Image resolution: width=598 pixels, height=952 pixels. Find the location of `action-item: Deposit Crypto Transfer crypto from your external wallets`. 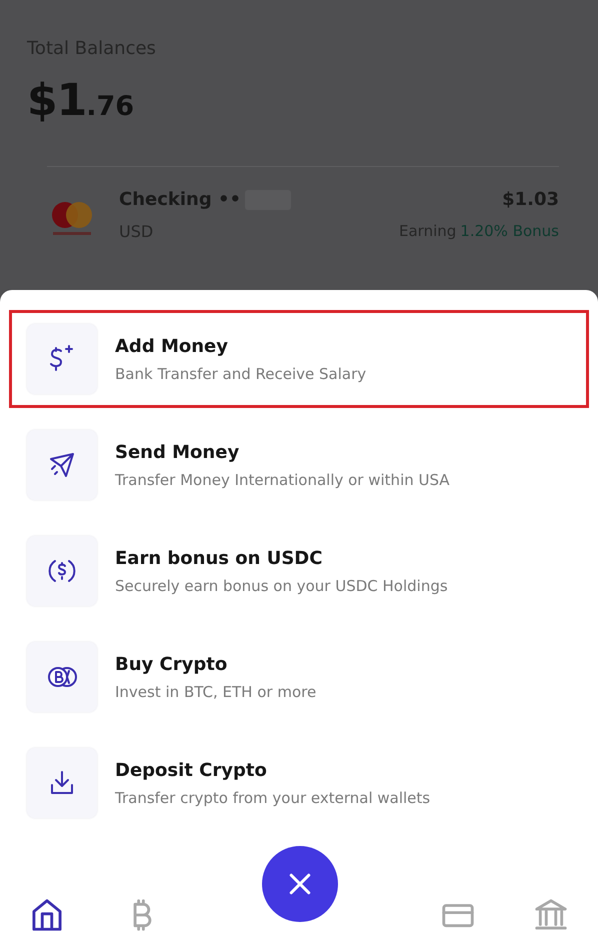

action-item: Deposit Crypto Transfer crypto from your external wallets is located at coordinates (299, 783).